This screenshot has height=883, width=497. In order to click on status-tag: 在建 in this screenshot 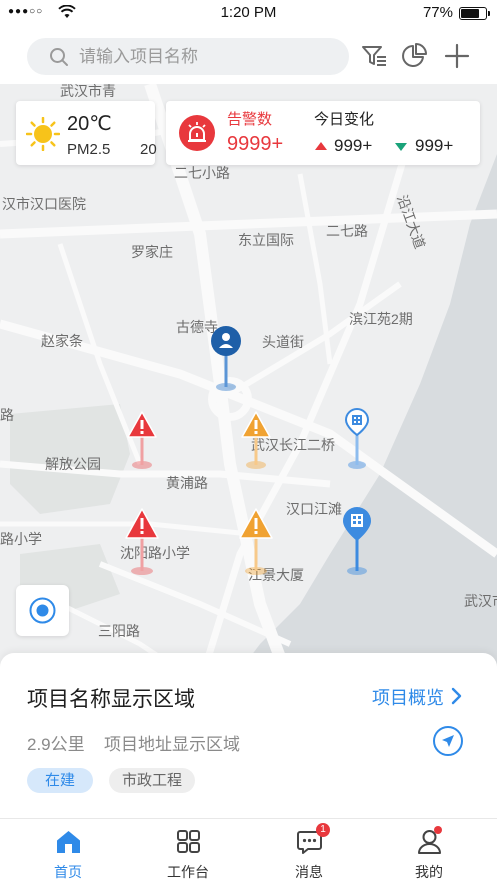, I will do `click(60, 780)`.